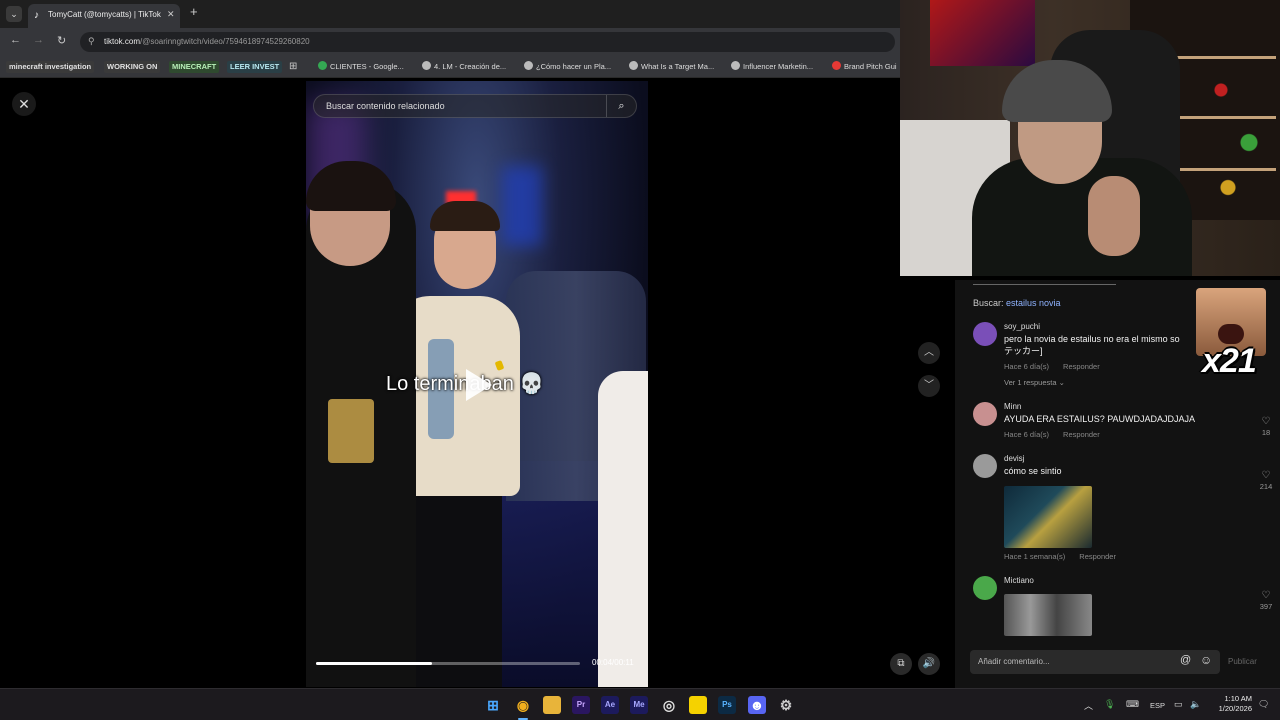 The image size is (1280, 720). I want to click on volume-tray-icon: 🔈, so click(1195, 704).